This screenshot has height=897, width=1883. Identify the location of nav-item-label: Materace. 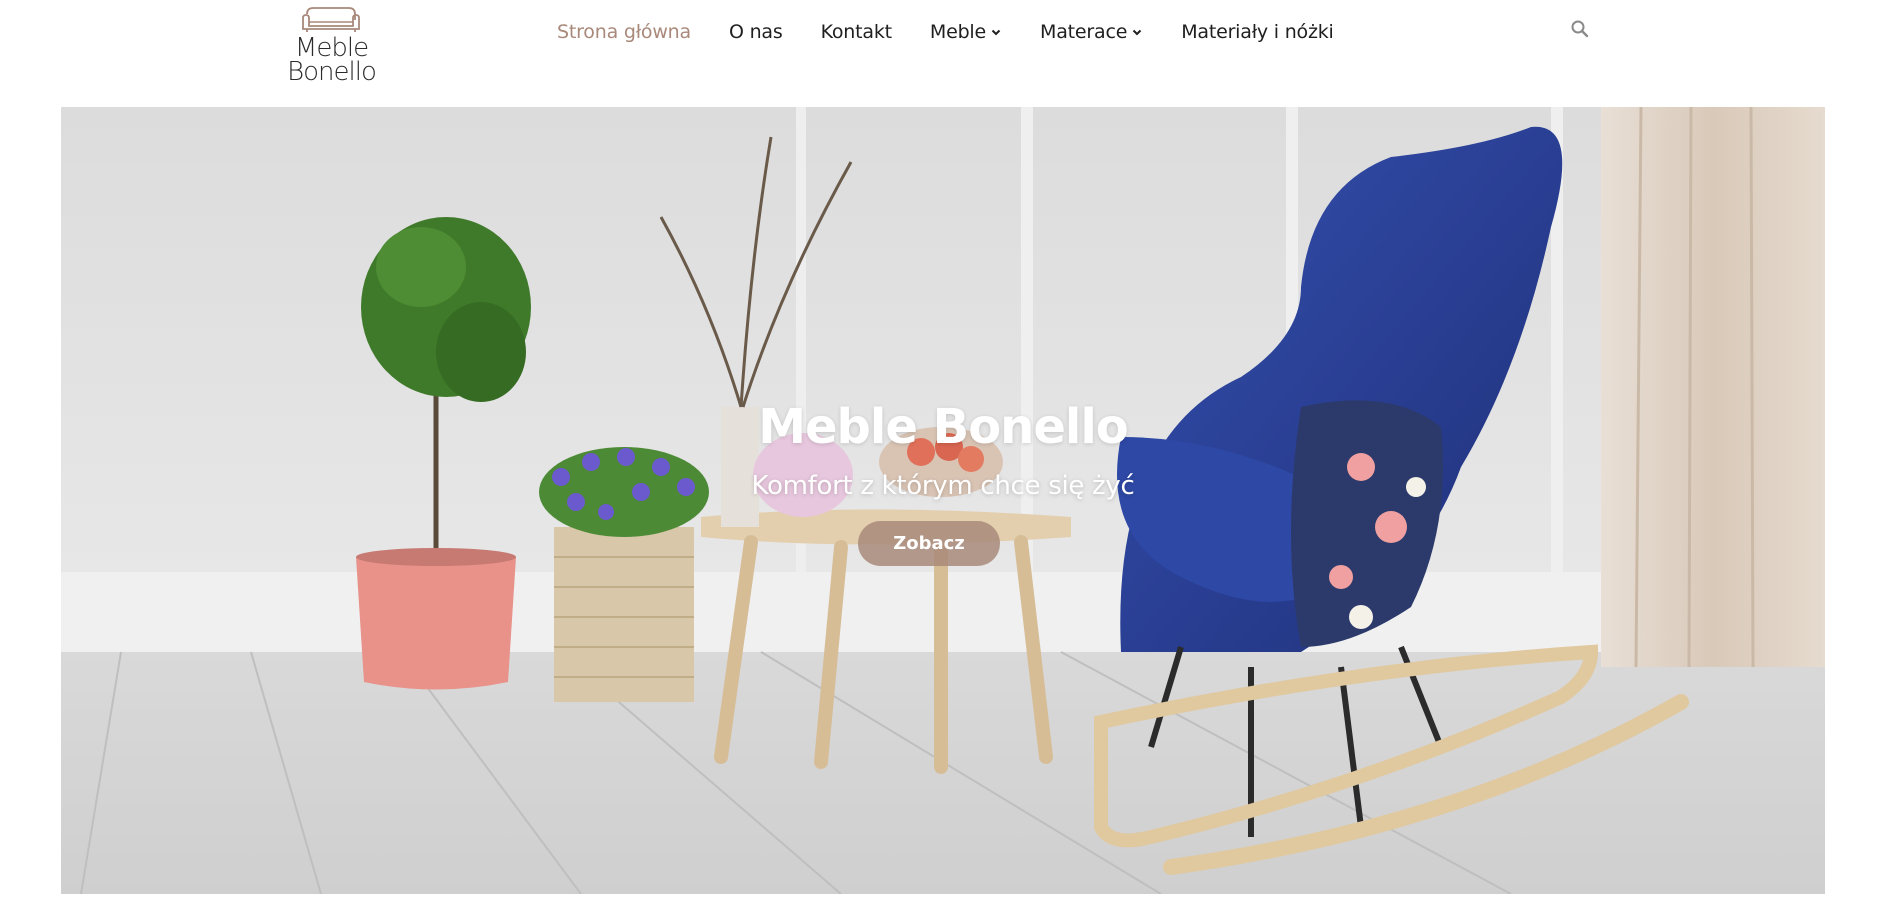
(1084, 32).